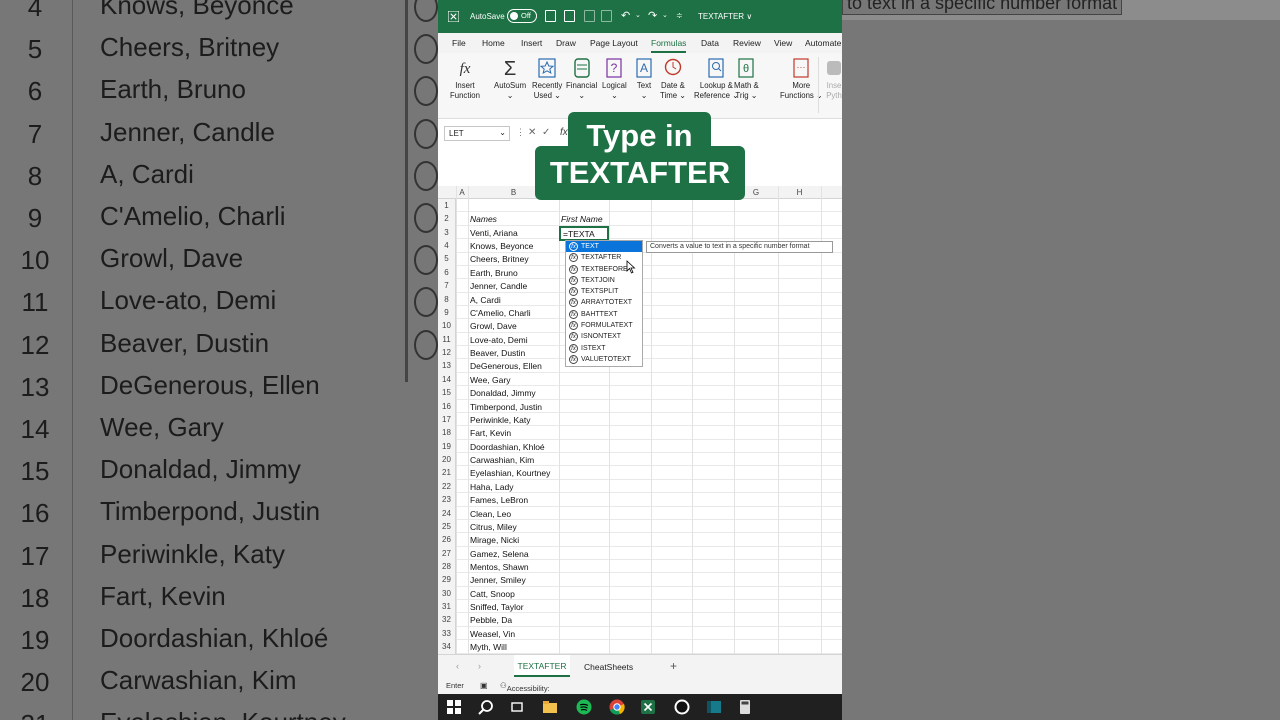 The height and width of the screenshot is (720, 1280). I want to click on row-number: 34, so click(447, 647).